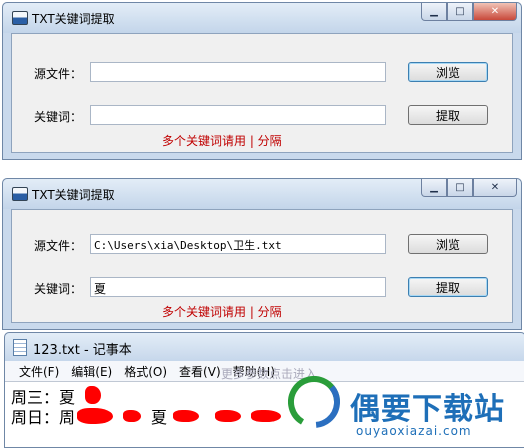  What do you see at coordinates (427, 409) in the screenshot?
I see `watermark-brand: 偶要下载站` at bounding box center [427, 409].